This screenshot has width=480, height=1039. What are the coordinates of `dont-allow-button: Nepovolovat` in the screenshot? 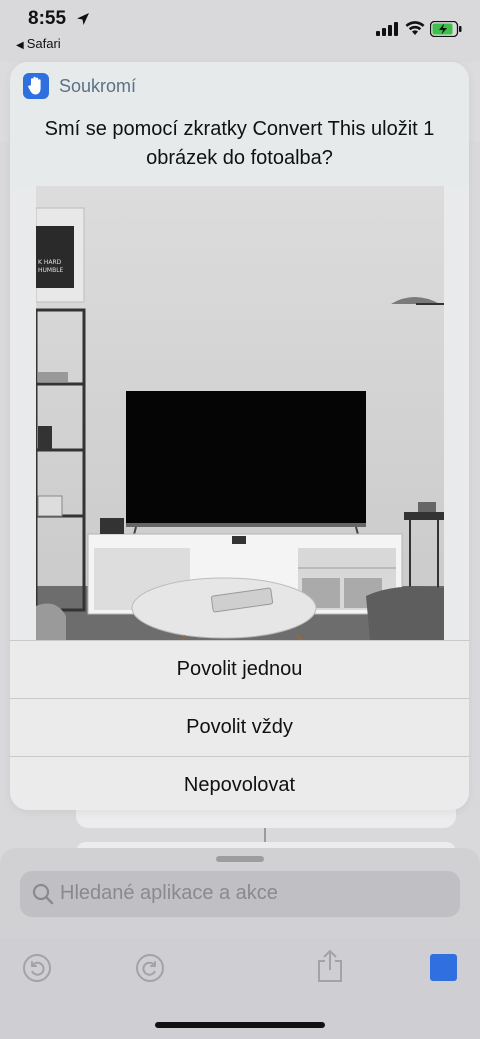 It's located at (239, 783).